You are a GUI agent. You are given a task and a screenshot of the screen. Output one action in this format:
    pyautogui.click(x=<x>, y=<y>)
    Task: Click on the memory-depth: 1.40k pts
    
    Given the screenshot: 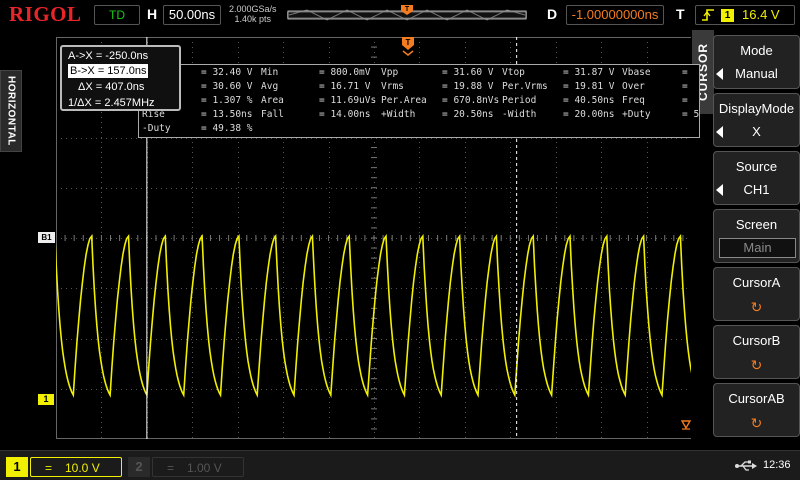 What is the action you would take?
    pyautogui.click(x=253, y=19)
    